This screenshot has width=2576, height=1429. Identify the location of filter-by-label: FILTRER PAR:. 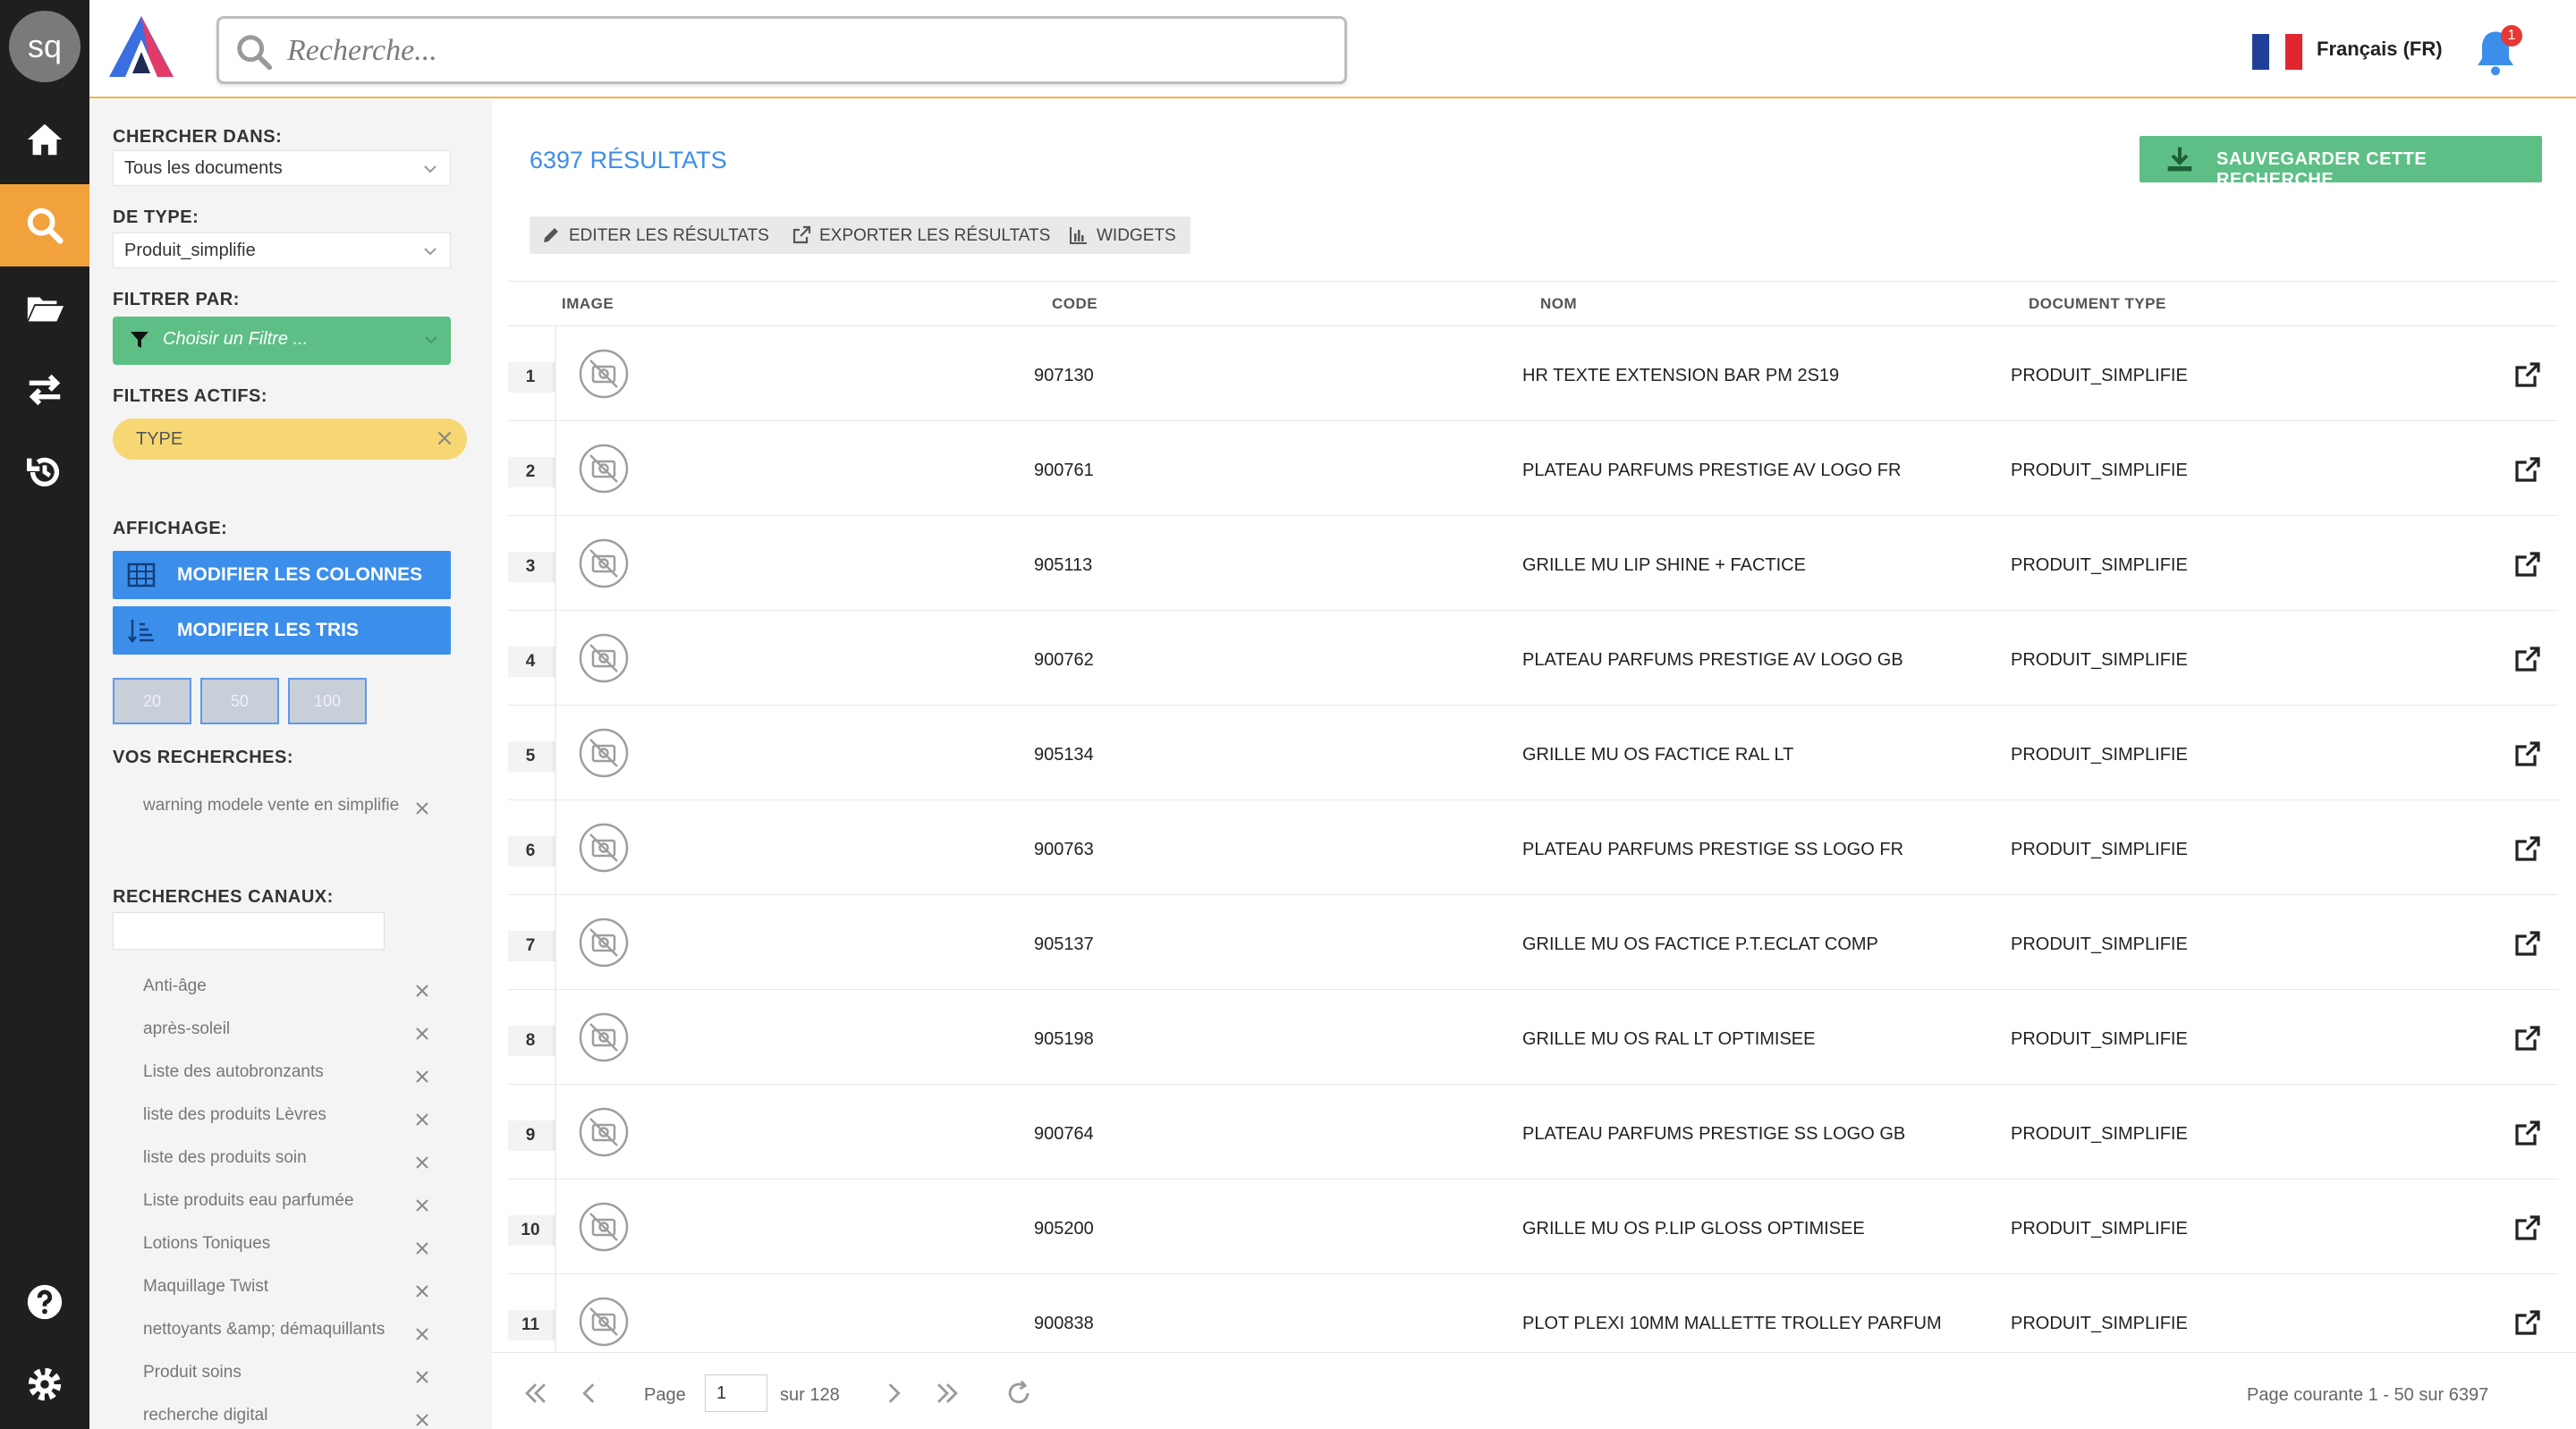
(176, 299).